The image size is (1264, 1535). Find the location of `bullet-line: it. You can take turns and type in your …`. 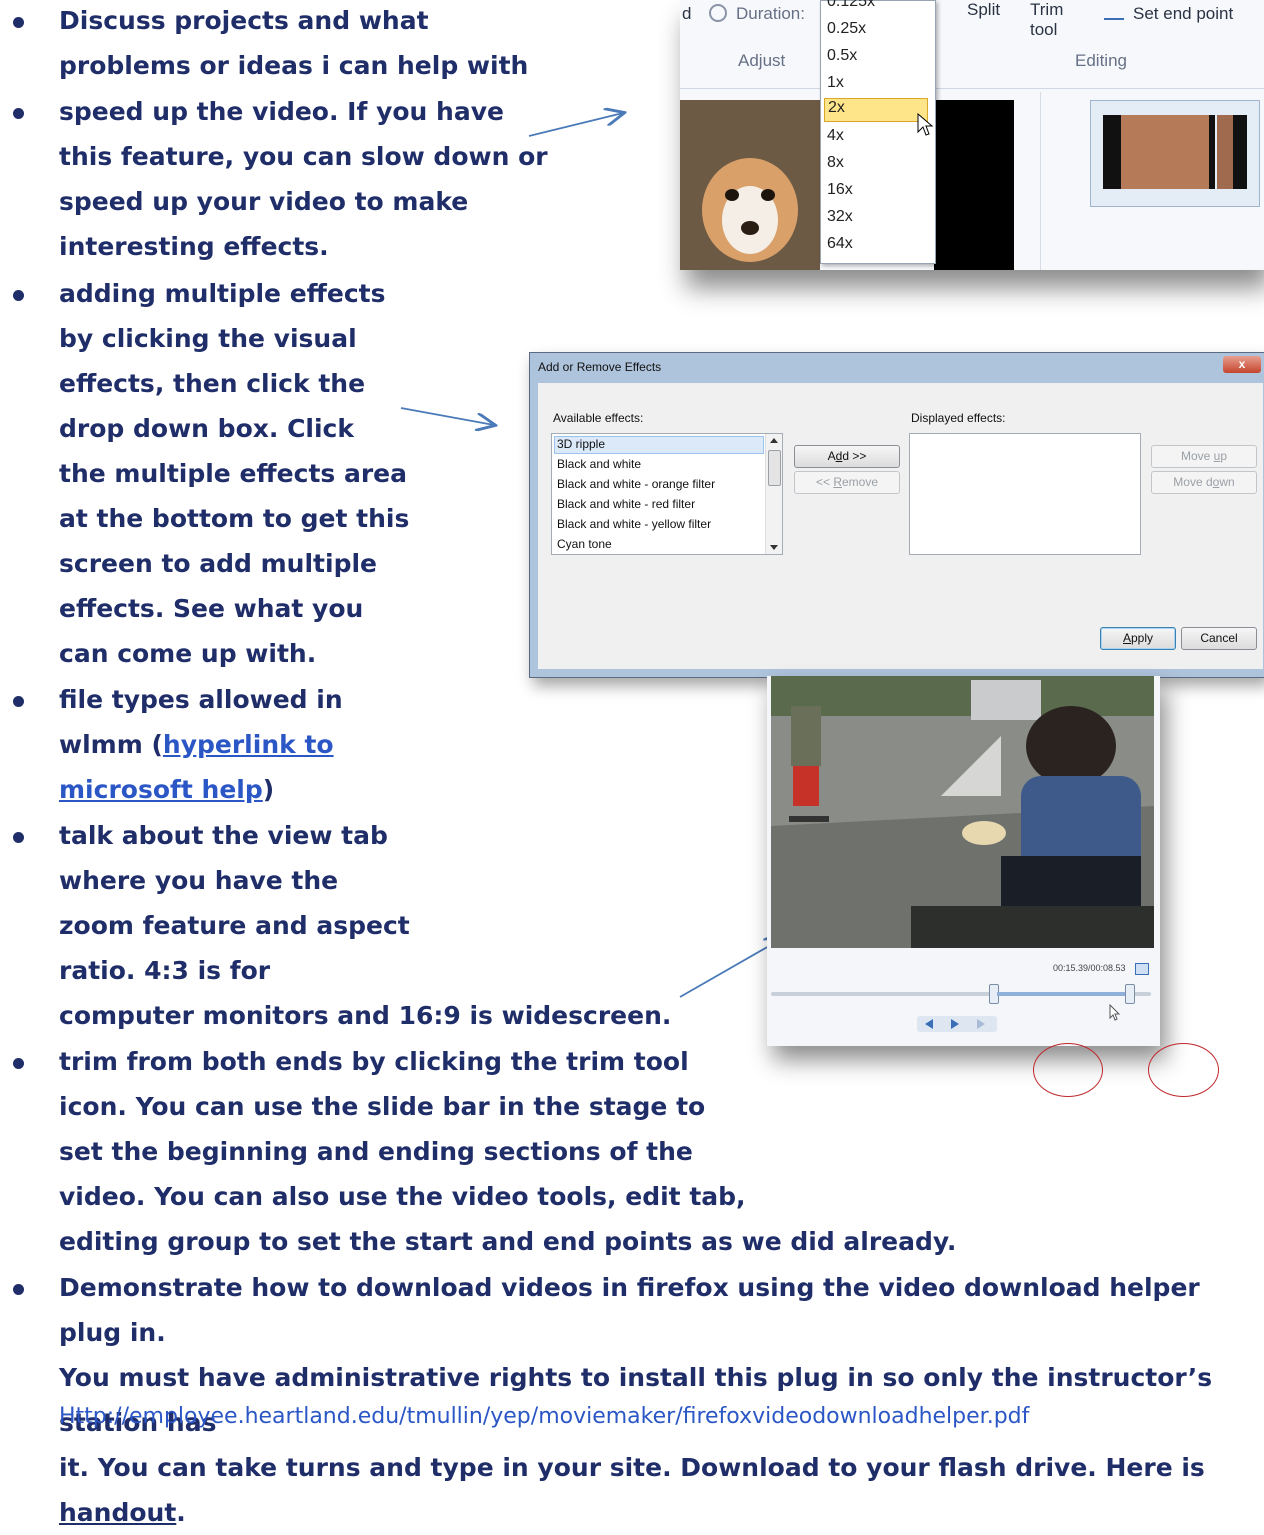

bullet-line: it. You can take turns and type in your … is located at coordinates (659, 1490).